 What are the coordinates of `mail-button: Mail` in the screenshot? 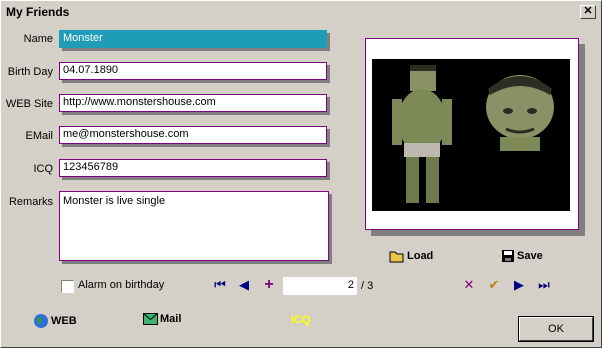 It's located at (162, 319).